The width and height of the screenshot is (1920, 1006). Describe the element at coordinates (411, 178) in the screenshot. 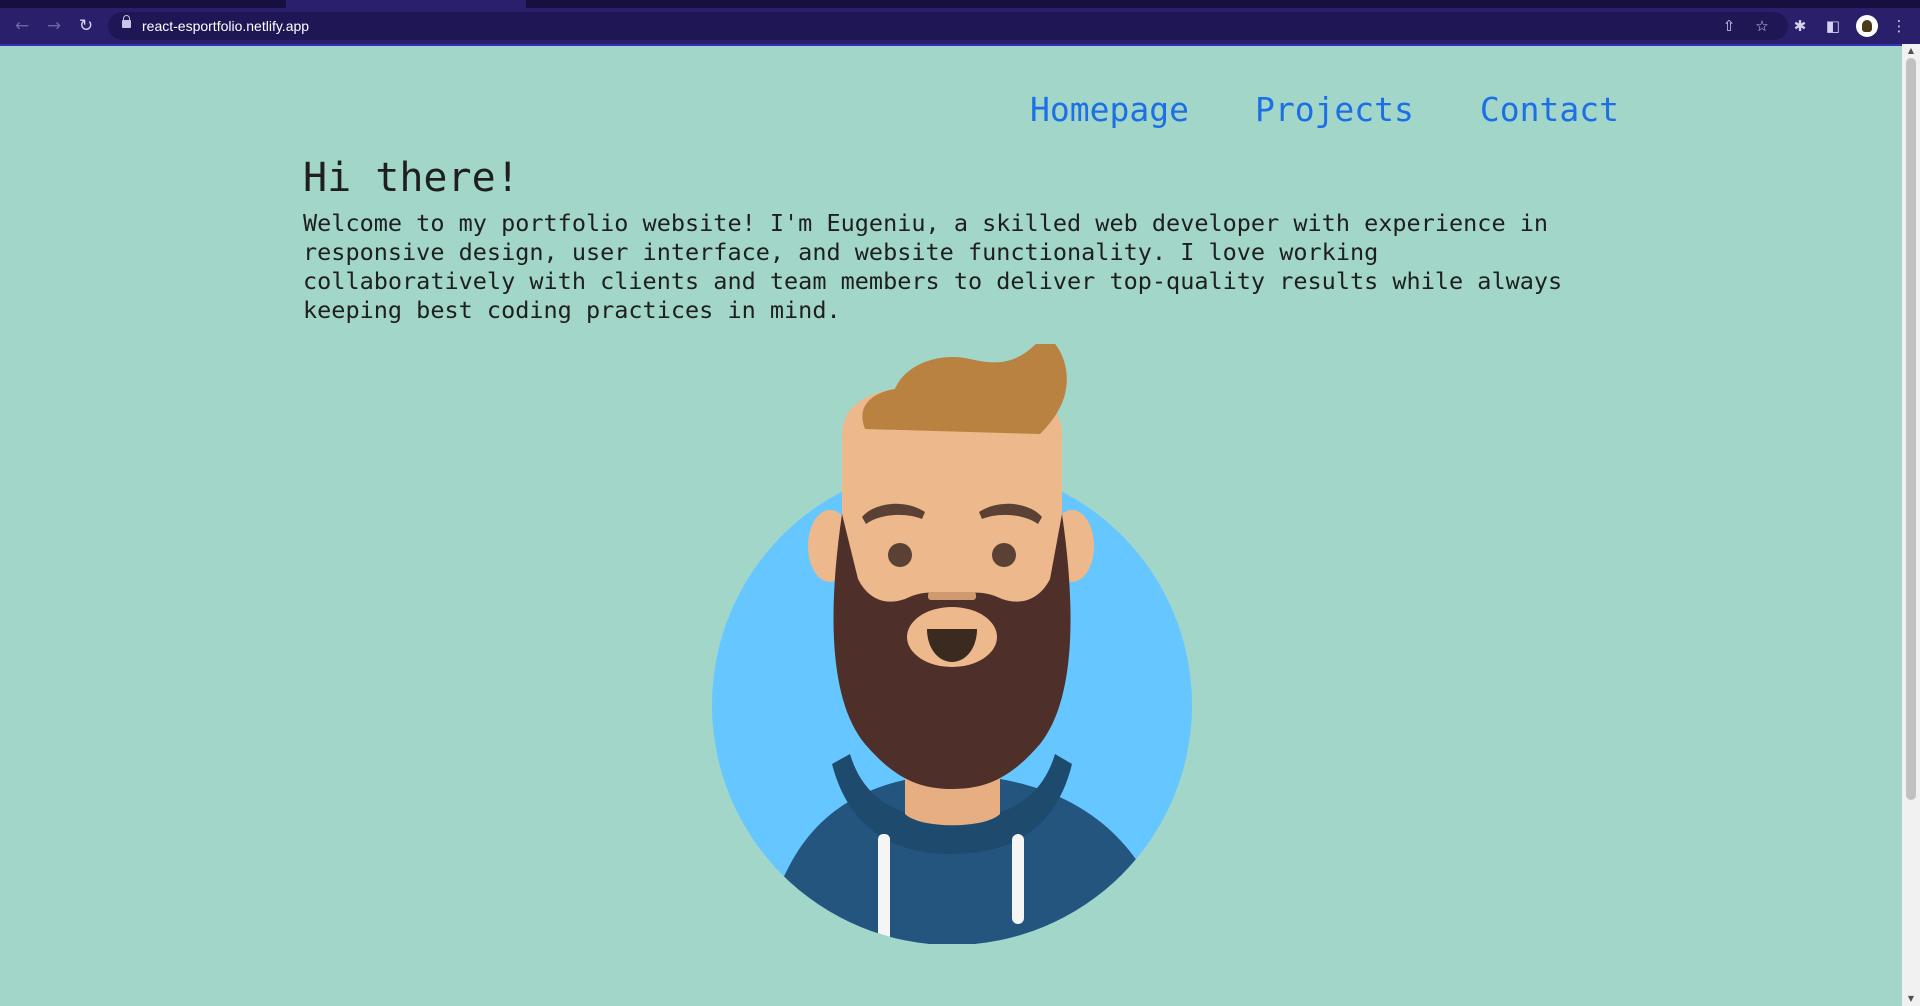

I see `hero-title: Hi there!` at that location.